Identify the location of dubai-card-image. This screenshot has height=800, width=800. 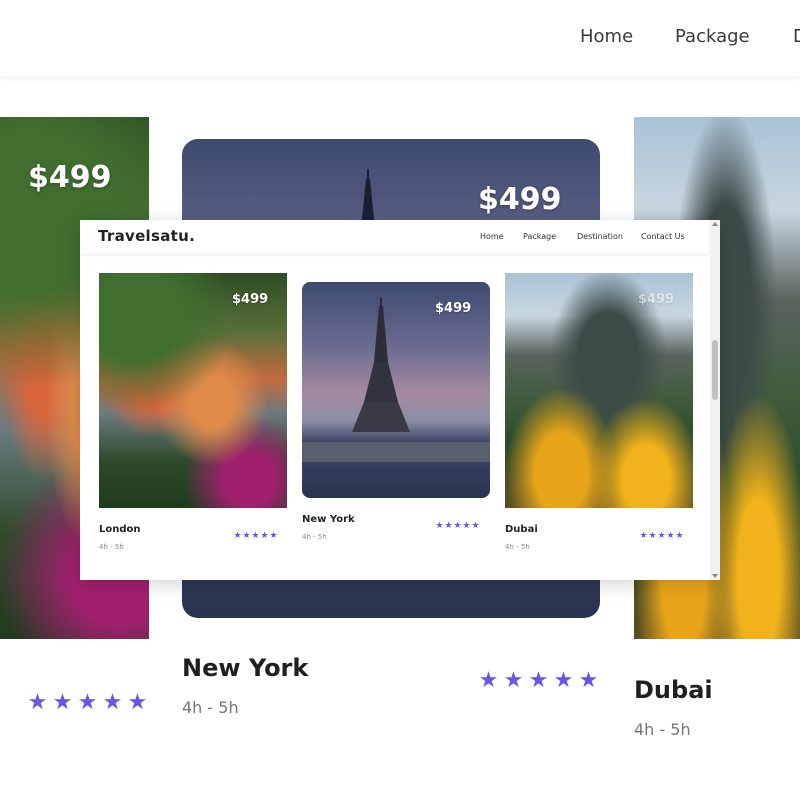
(599, 390).